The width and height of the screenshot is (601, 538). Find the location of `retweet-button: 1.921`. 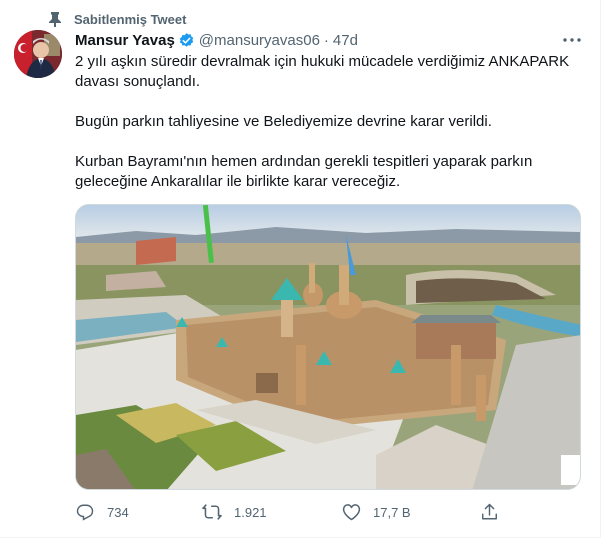

retweet-button: 1.921 is located at coordinates (234, 512).